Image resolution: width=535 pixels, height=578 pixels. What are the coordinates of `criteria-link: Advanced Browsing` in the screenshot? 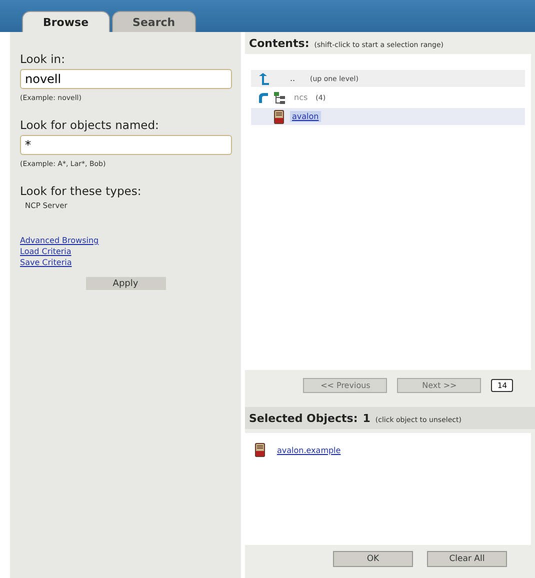 It's located at (59, 240).